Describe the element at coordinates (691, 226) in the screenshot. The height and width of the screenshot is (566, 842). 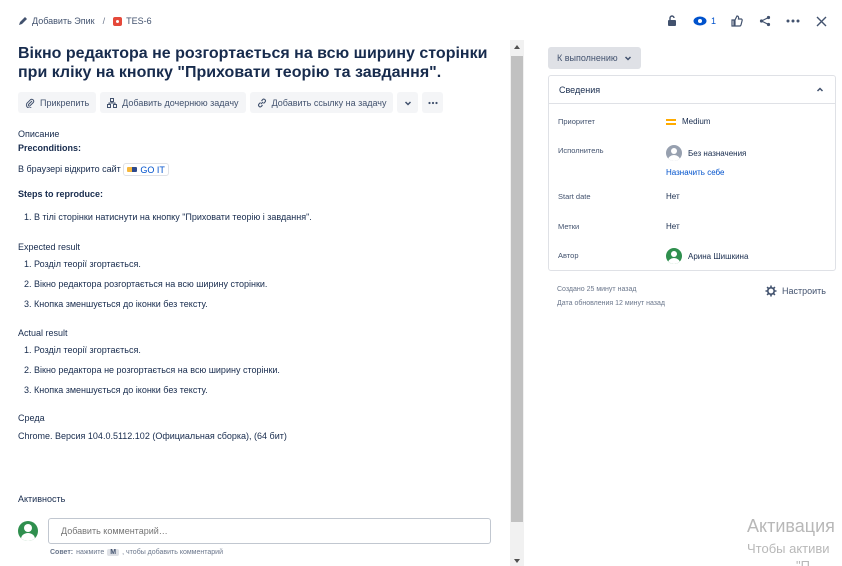
I see `labels-row: Метки Нет` at that location.